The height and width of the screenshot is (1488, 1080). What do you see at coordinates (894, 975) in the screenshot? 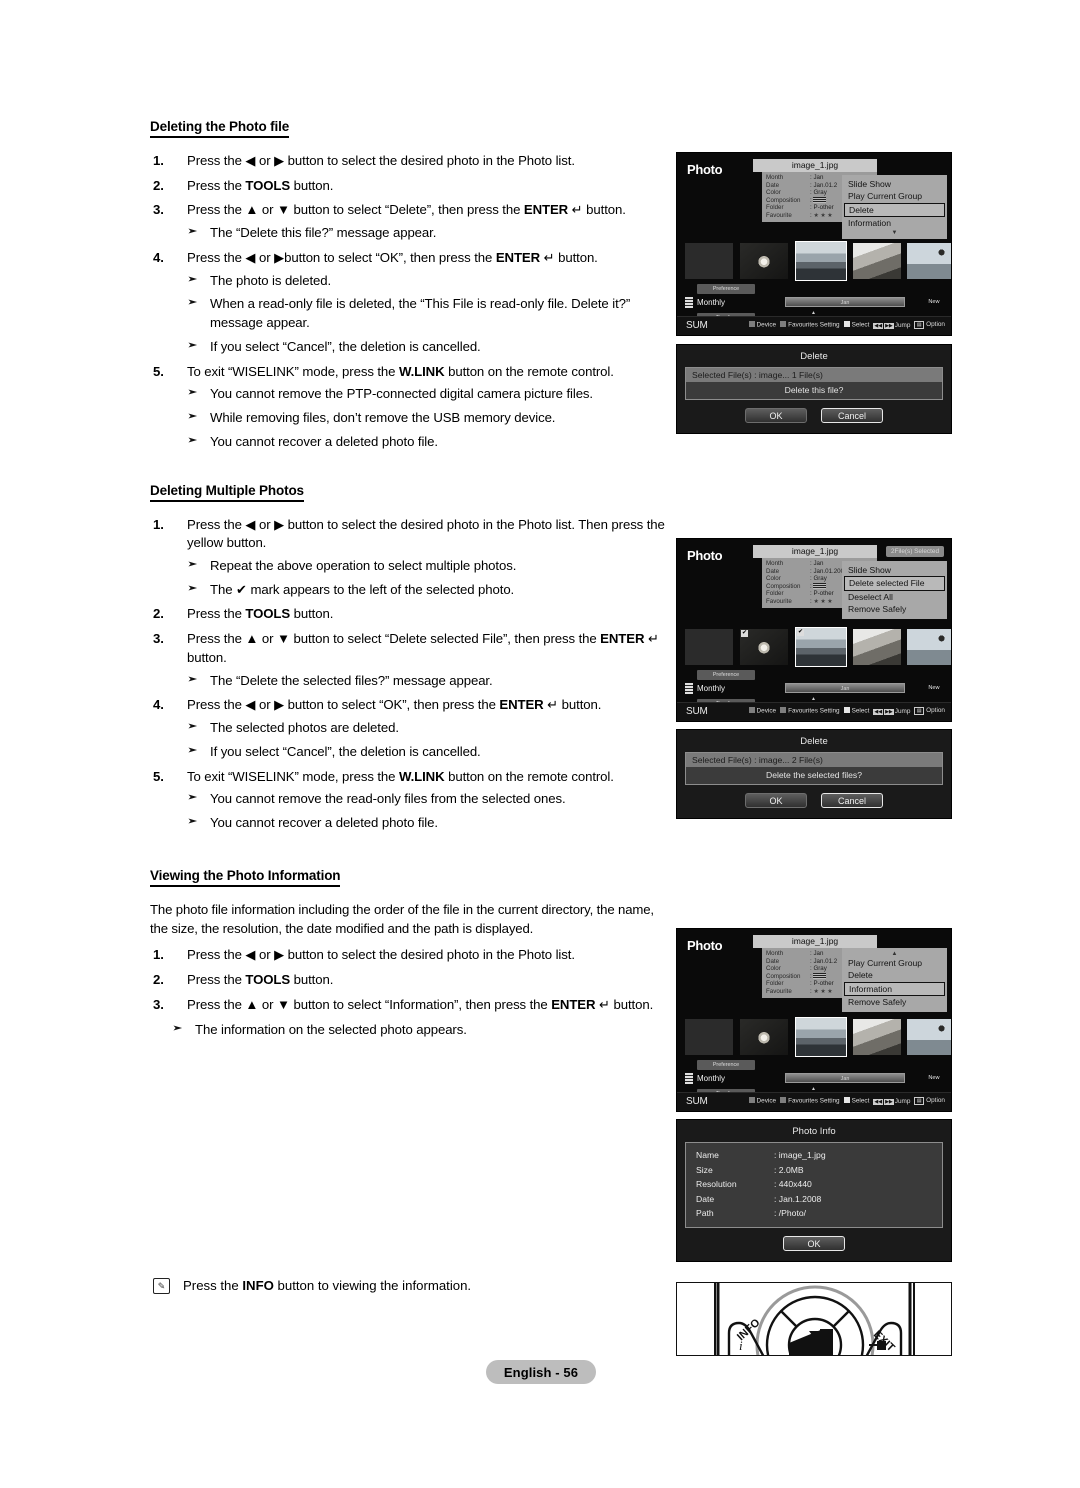
I see `menu-item: Delete` at bounding box center [894, 975].